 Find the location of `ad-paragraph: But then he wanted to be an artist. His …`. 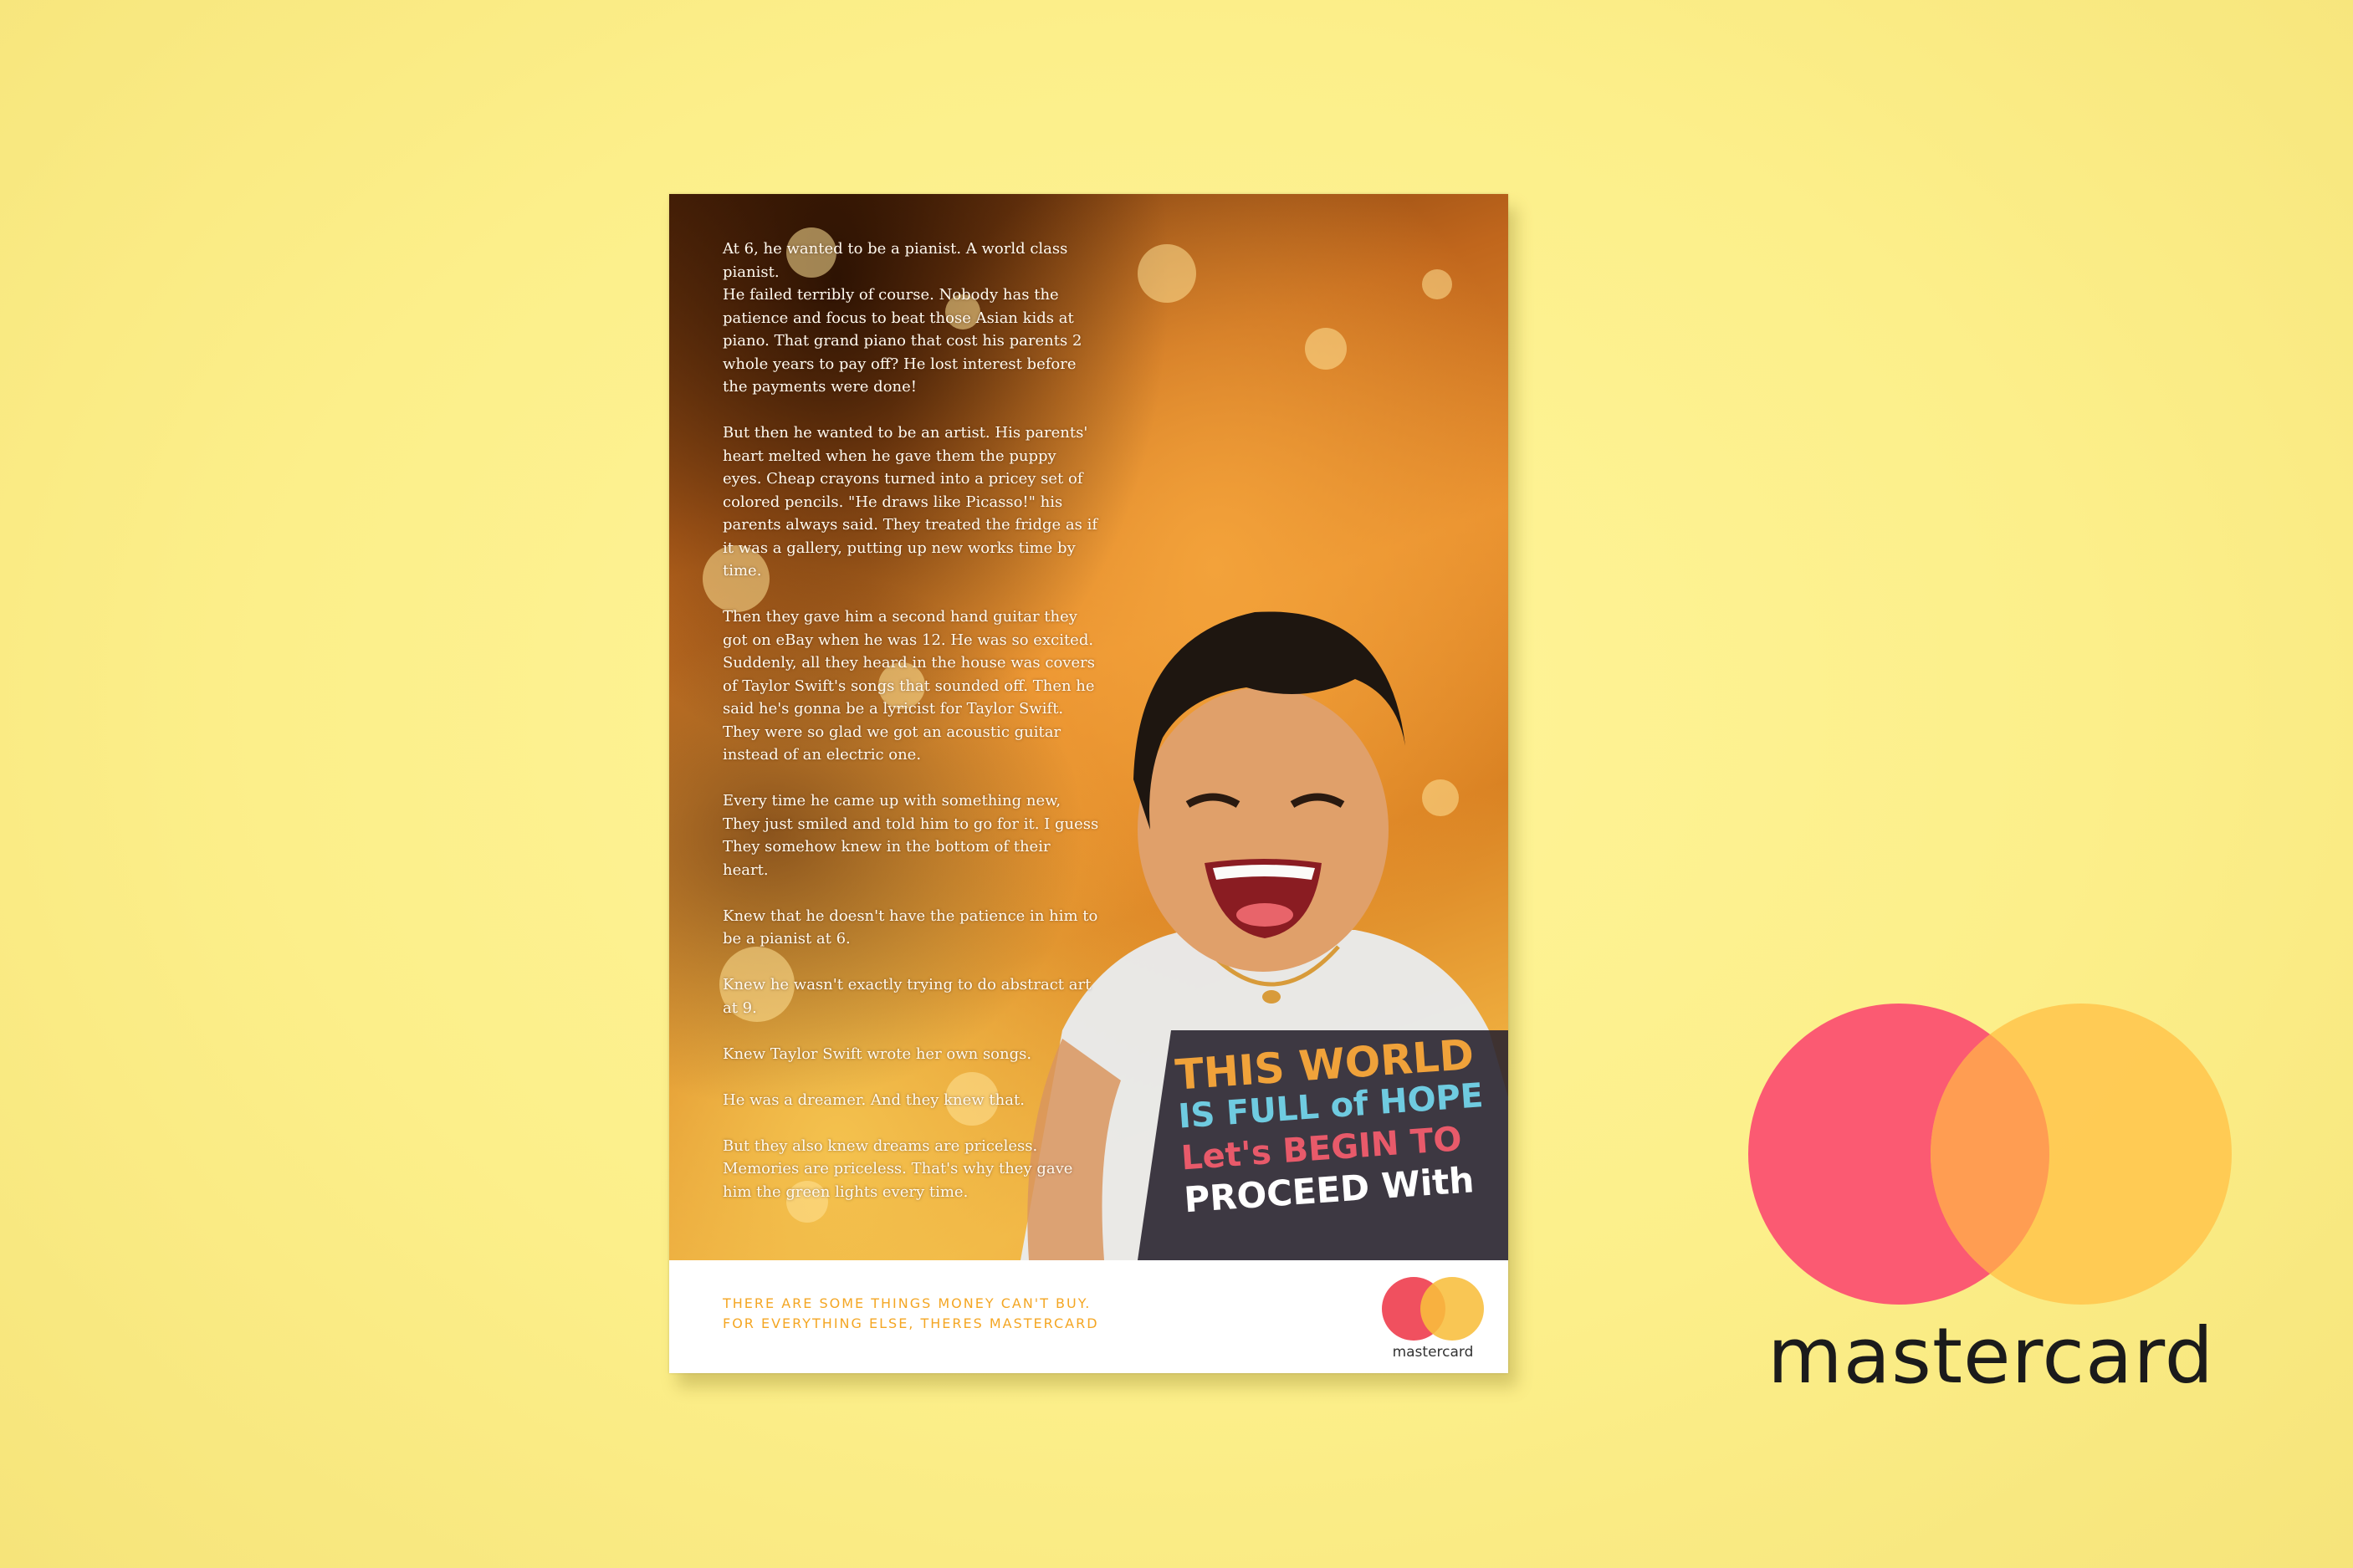

ad-paragraph: But then he wanted to be an artist. His … is located at coordinates (910, 502).